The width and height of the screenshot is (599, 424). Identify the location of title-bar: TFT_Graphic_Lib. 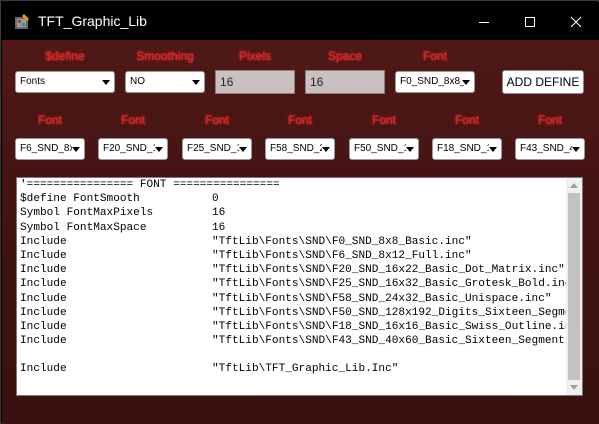
(300, 21).